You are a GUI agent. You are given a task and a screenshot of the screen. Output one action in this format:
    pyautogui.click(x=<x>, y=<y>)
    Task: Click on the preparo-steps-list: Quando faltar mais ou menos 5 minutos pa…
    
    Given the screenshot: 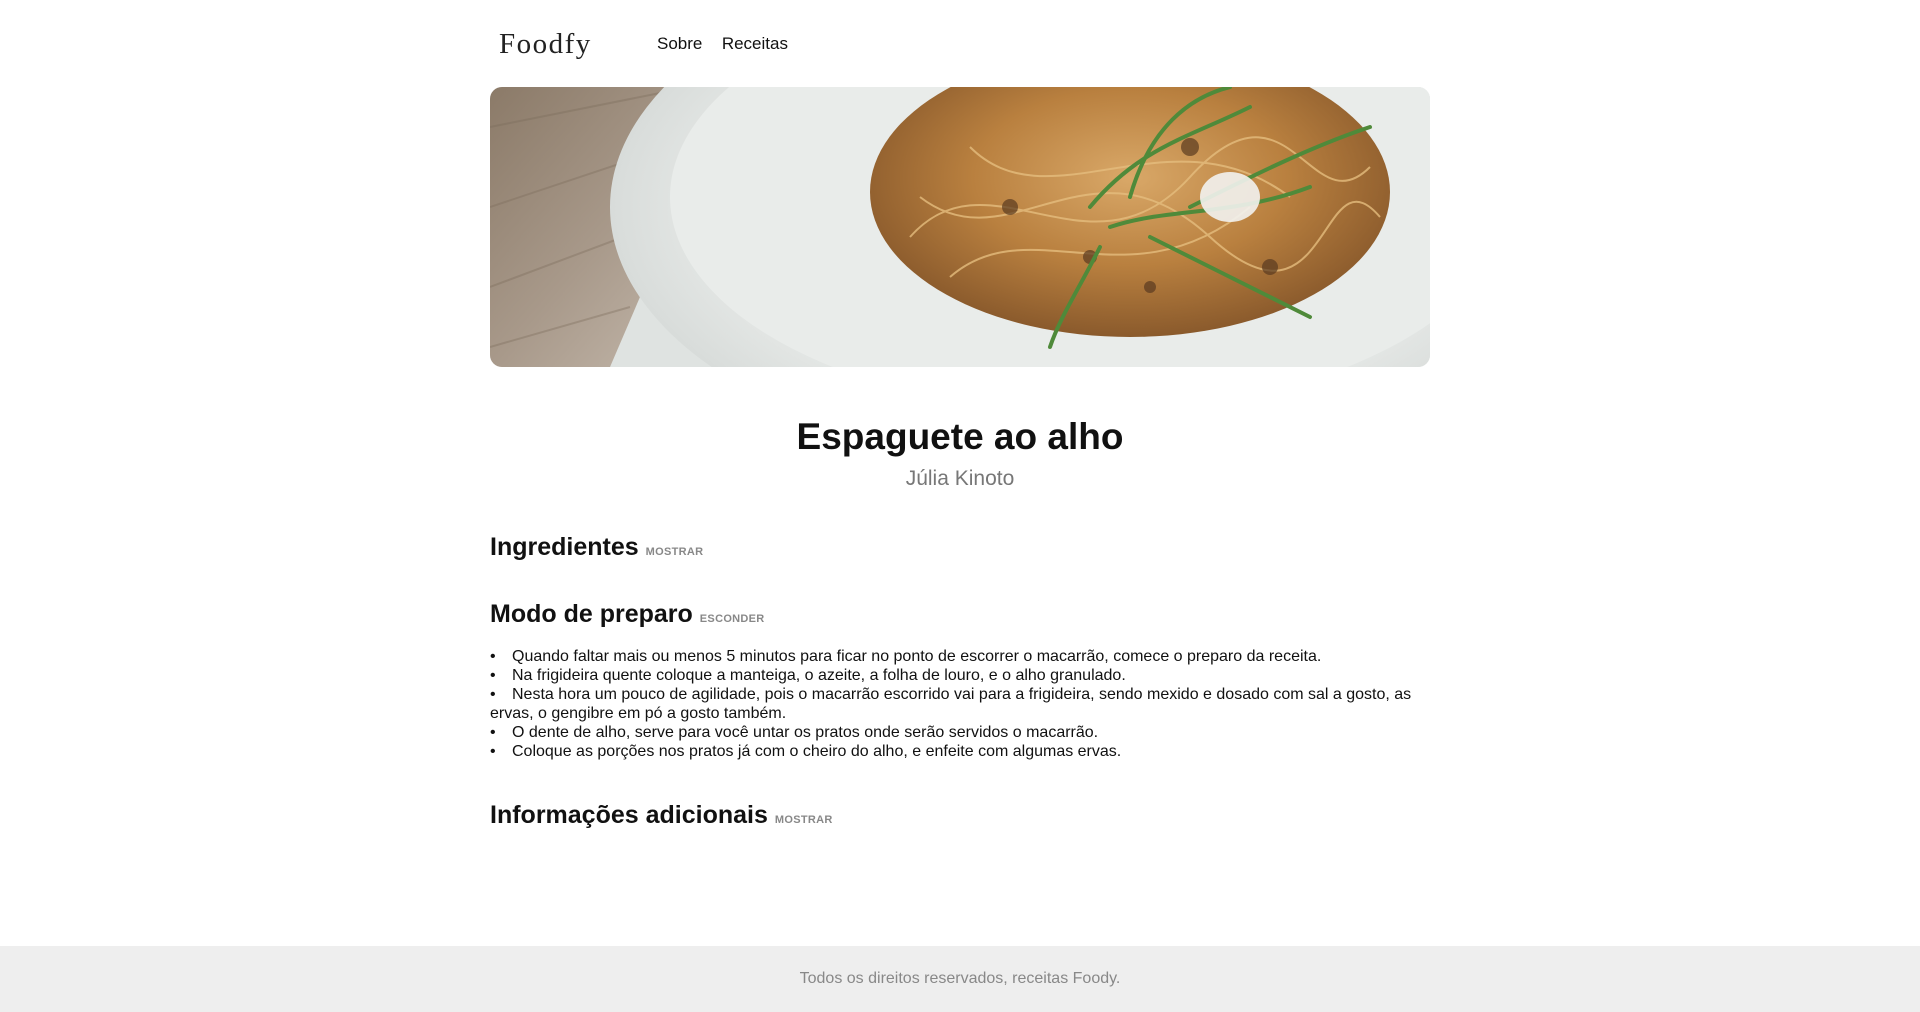 What is the action you would take?
    pyautogui.click(x=949, y=704)
    